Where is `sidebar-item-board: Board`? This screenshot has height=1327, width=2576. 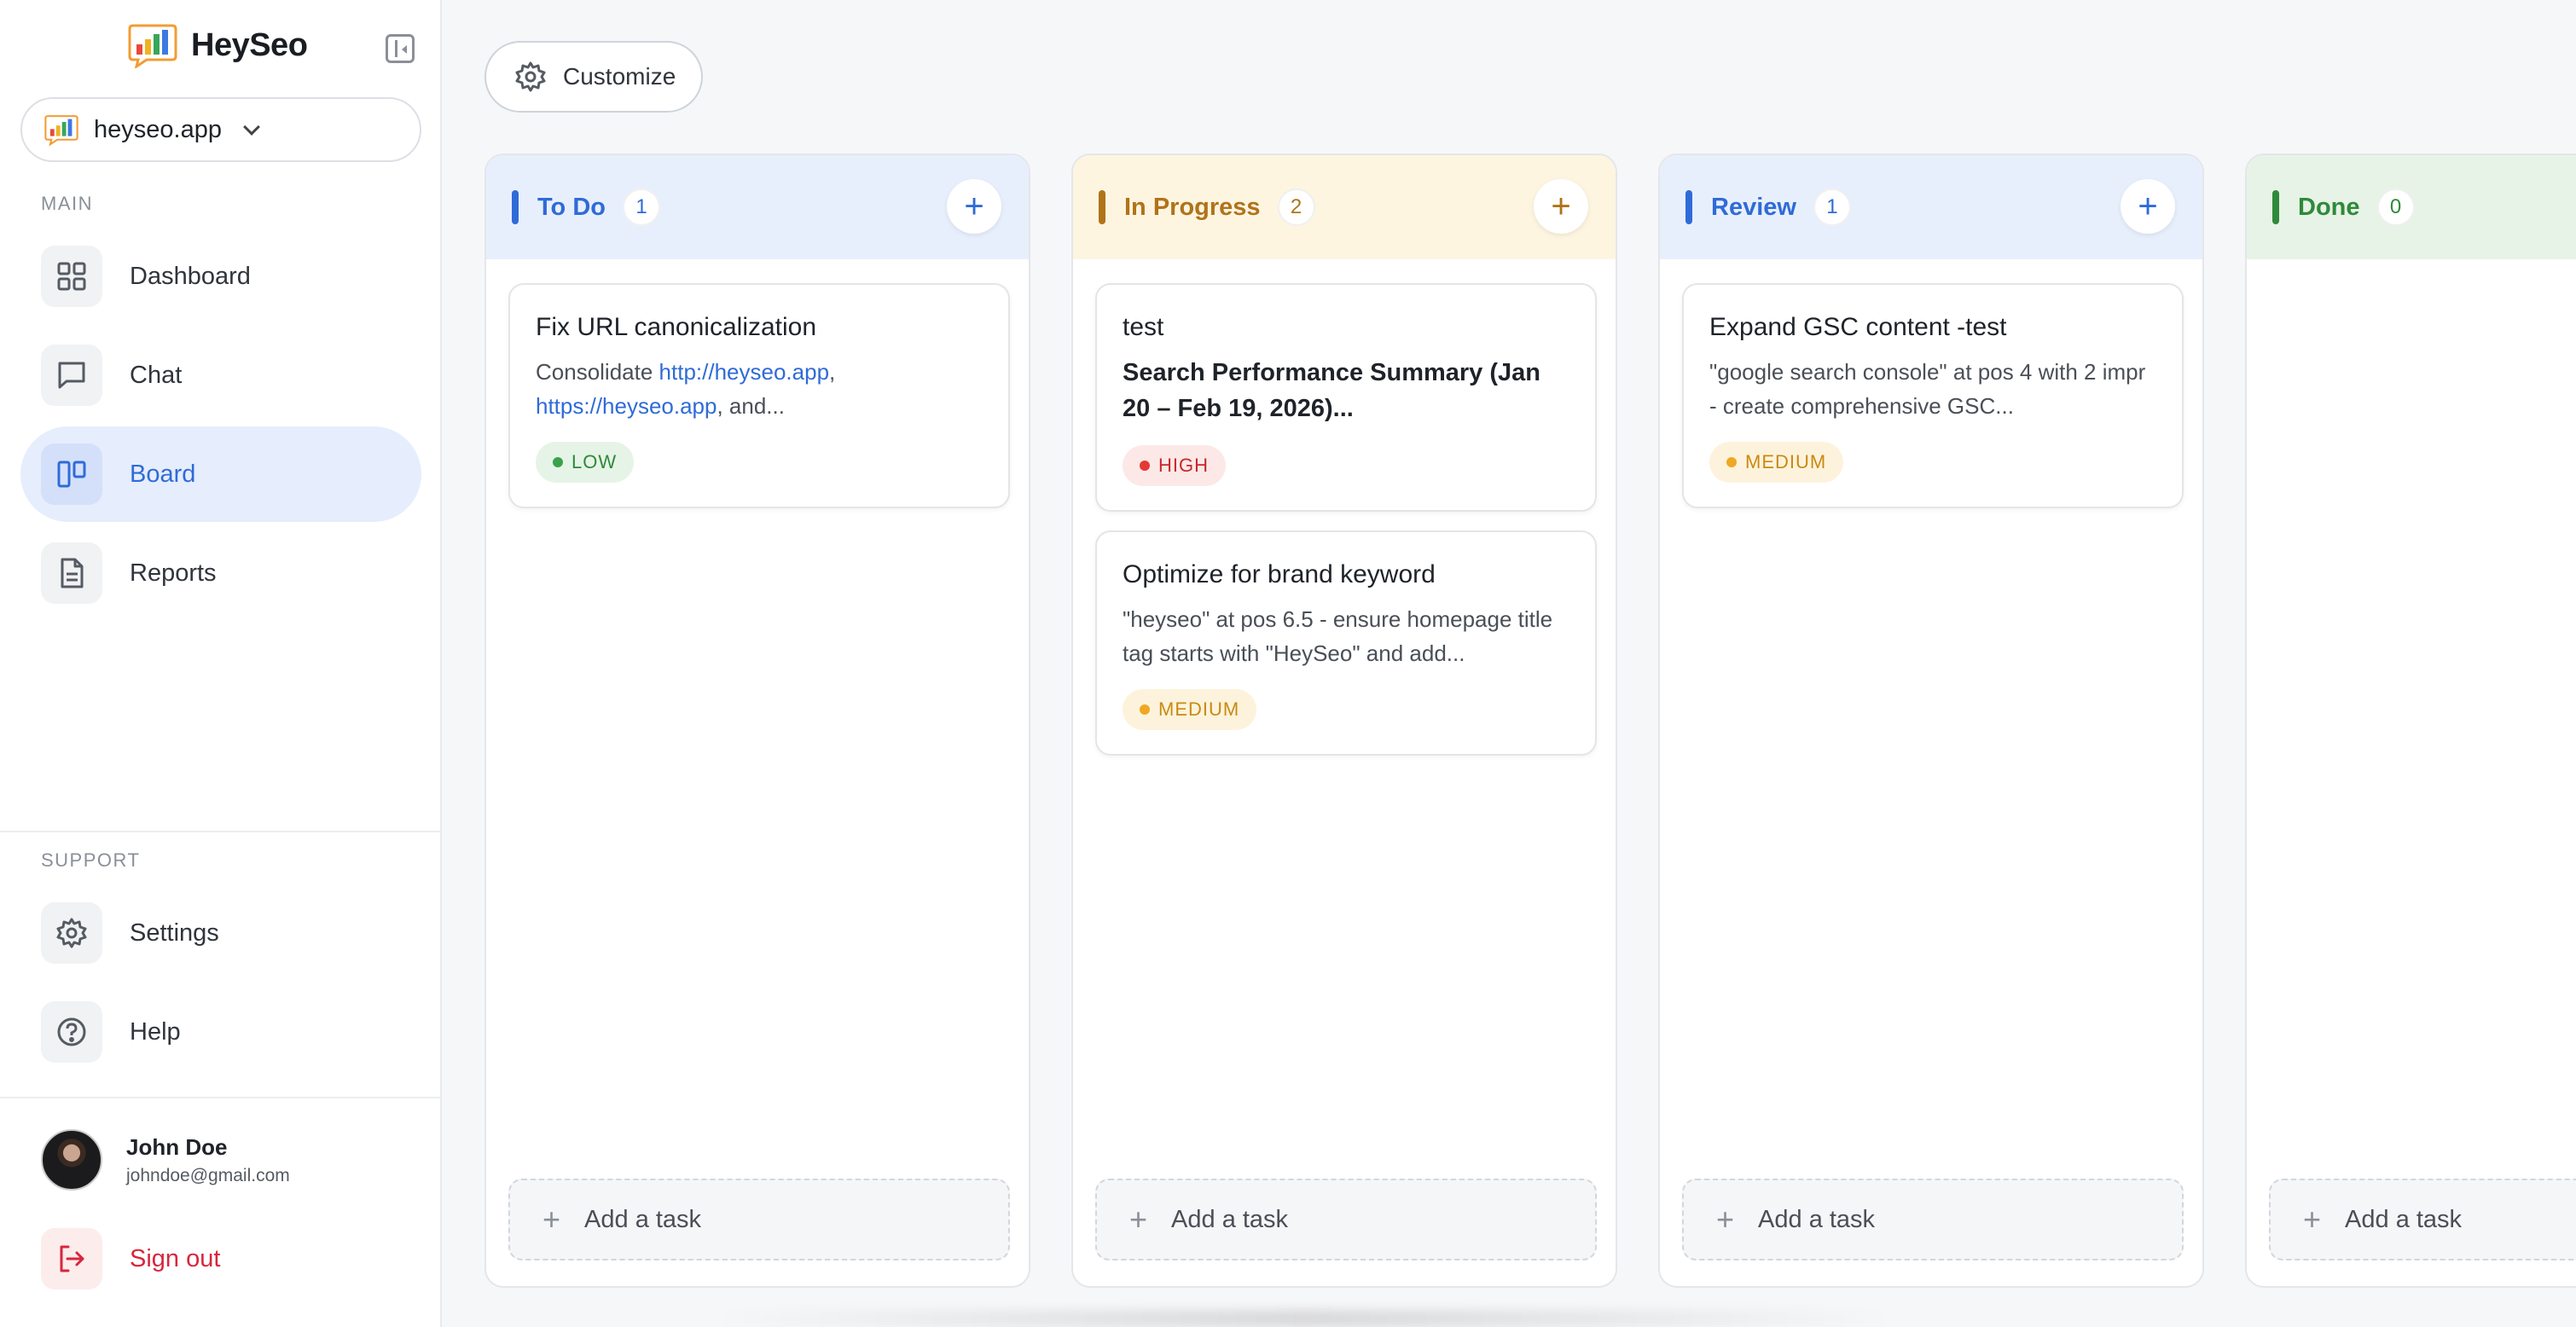
sidebar-item-board: Board is located at coordinates (220, 474).